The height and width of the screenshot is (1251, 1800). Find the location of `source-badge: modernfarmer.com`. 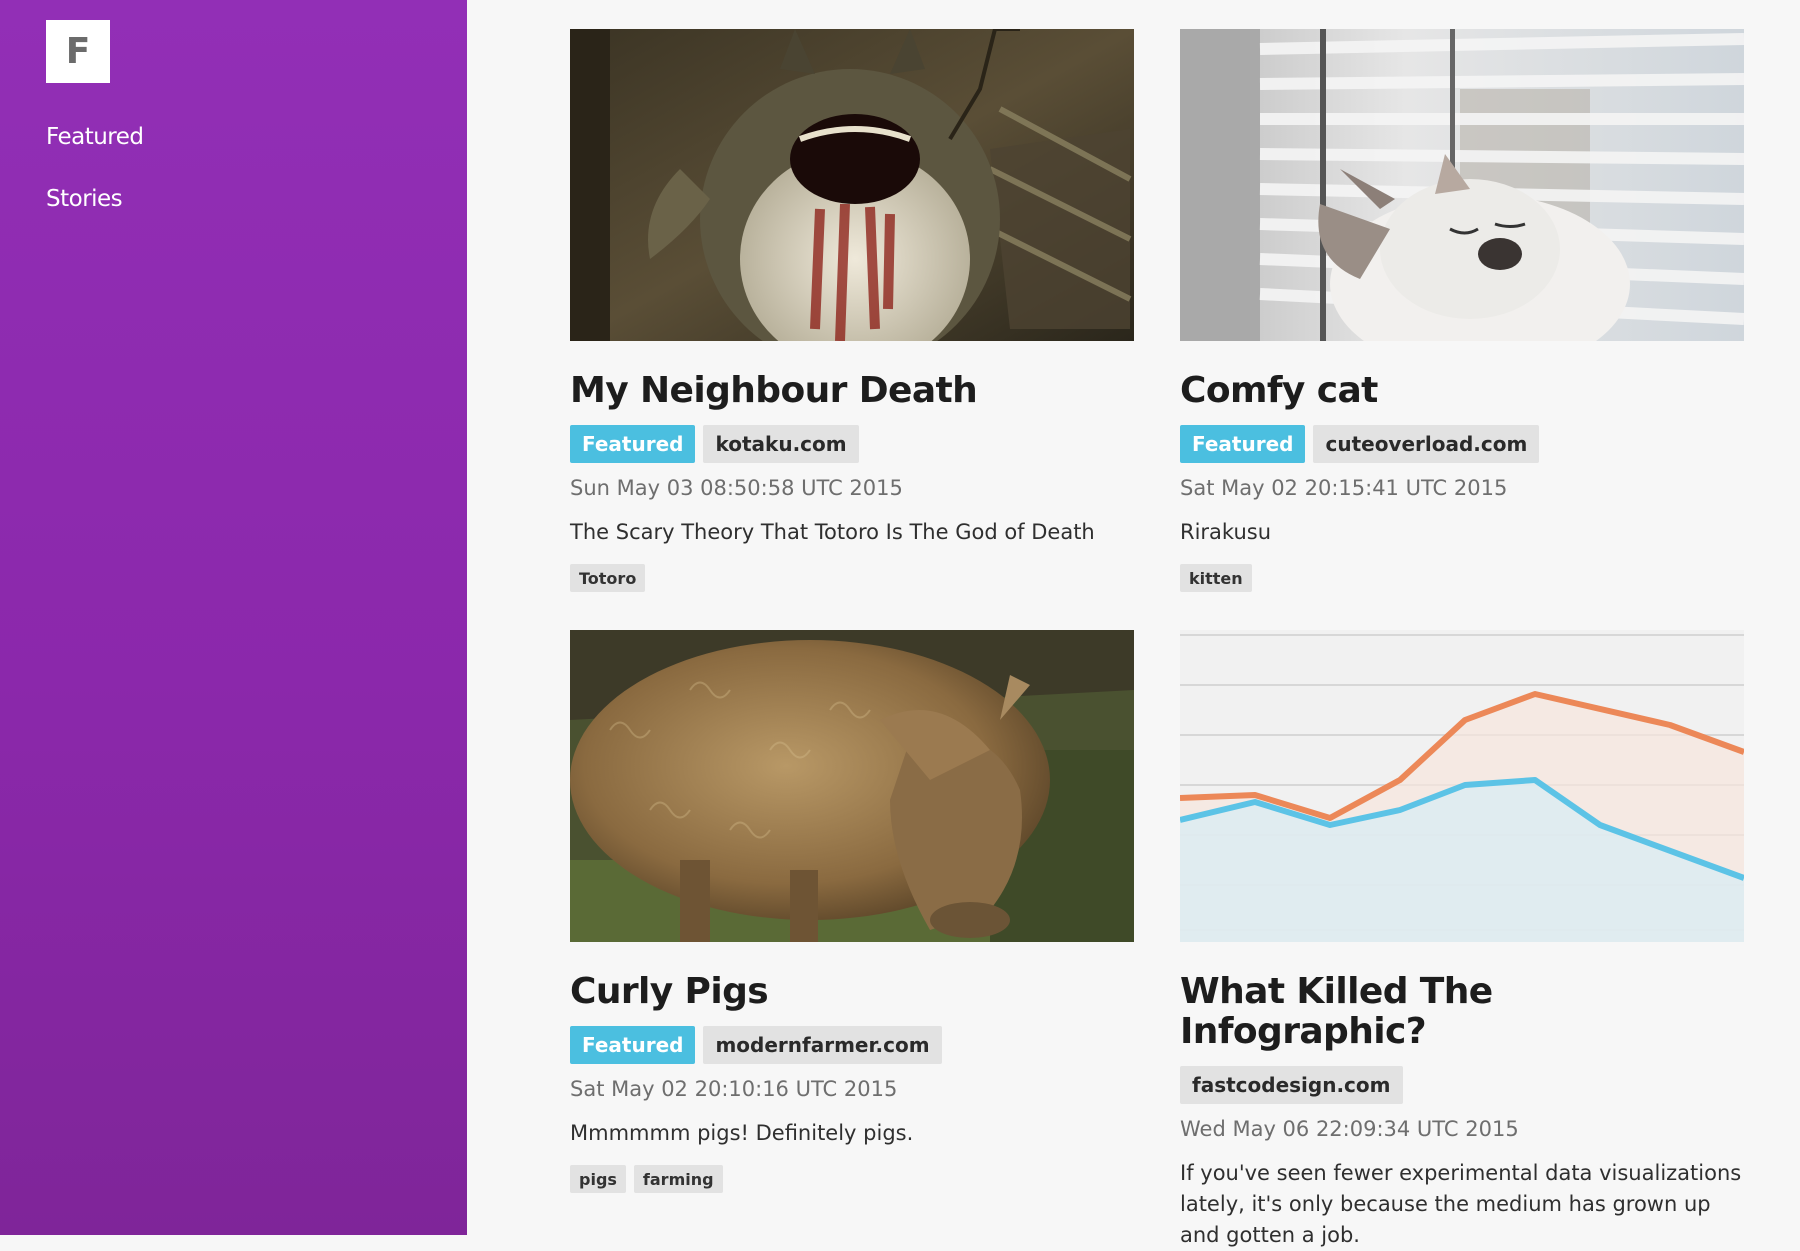

source-badge: modernfarmer.com is located at coordinates (822, 1045).